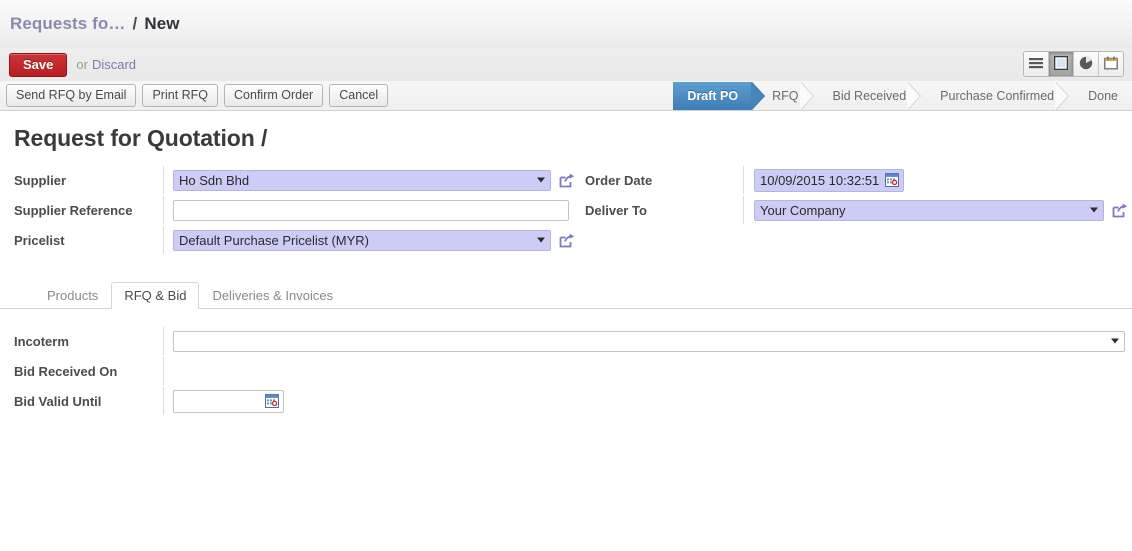  I want to click on deliver-to-select-wrap, so click(929, 210).